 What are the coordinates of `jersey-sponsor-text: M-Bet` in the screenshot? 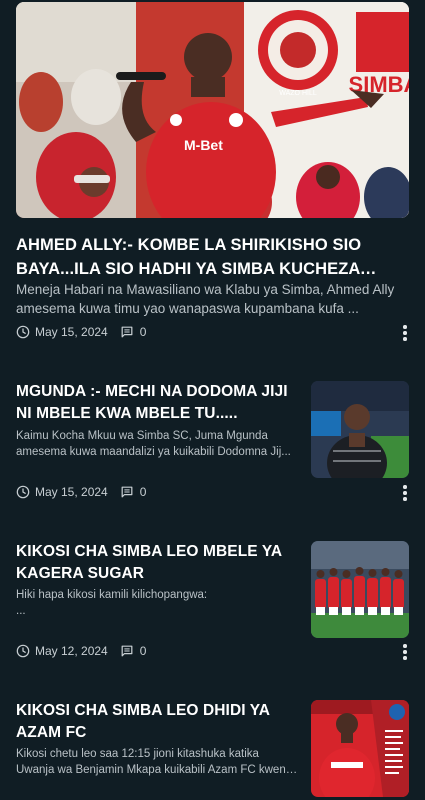 It's located at (203, 145).